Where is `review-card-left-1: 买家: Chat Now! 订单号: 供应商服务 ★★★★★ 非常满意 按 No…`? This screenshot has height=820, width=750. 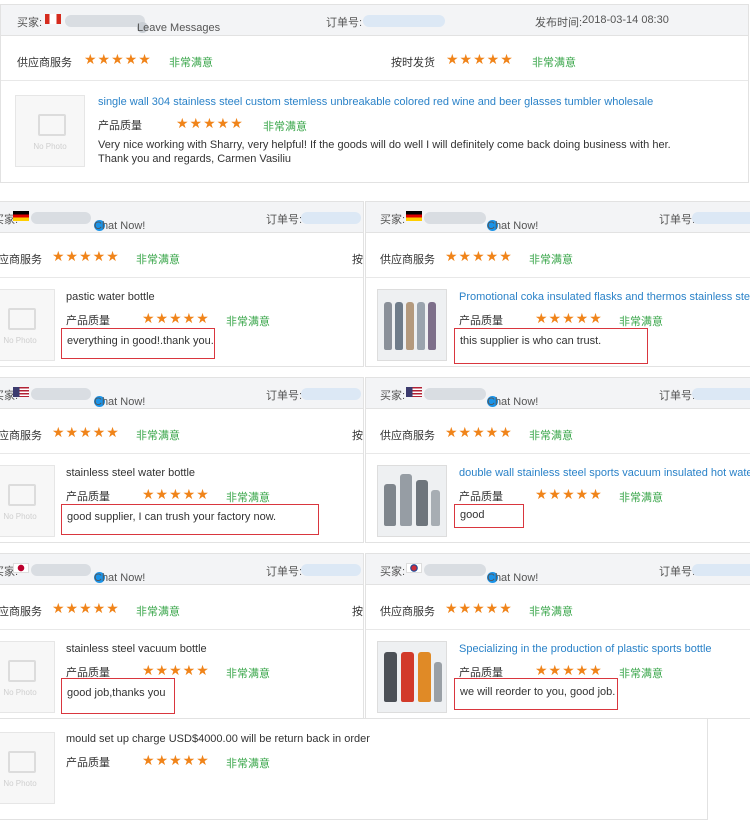 review-card-left-1: 买家: Chat Now! 订单号: 供应商服务 ★★★★★ 非常满意 按 No… is located at coordinates (182, 284).